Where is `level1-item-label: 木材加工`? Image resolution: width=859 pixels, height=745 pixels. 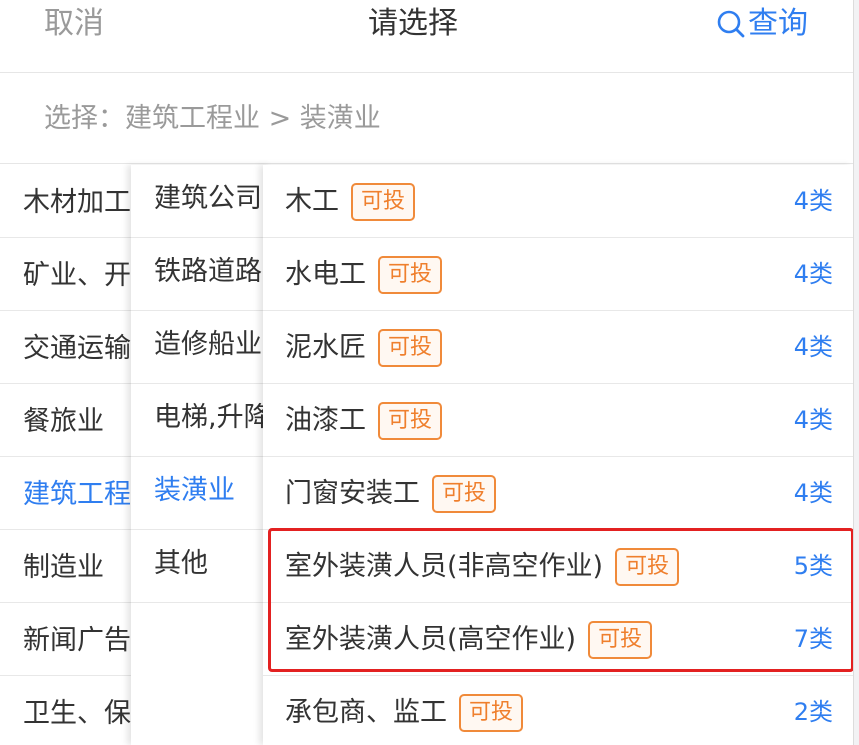
level1-item-label: 木材加工 is located at coordinates (77, 202).